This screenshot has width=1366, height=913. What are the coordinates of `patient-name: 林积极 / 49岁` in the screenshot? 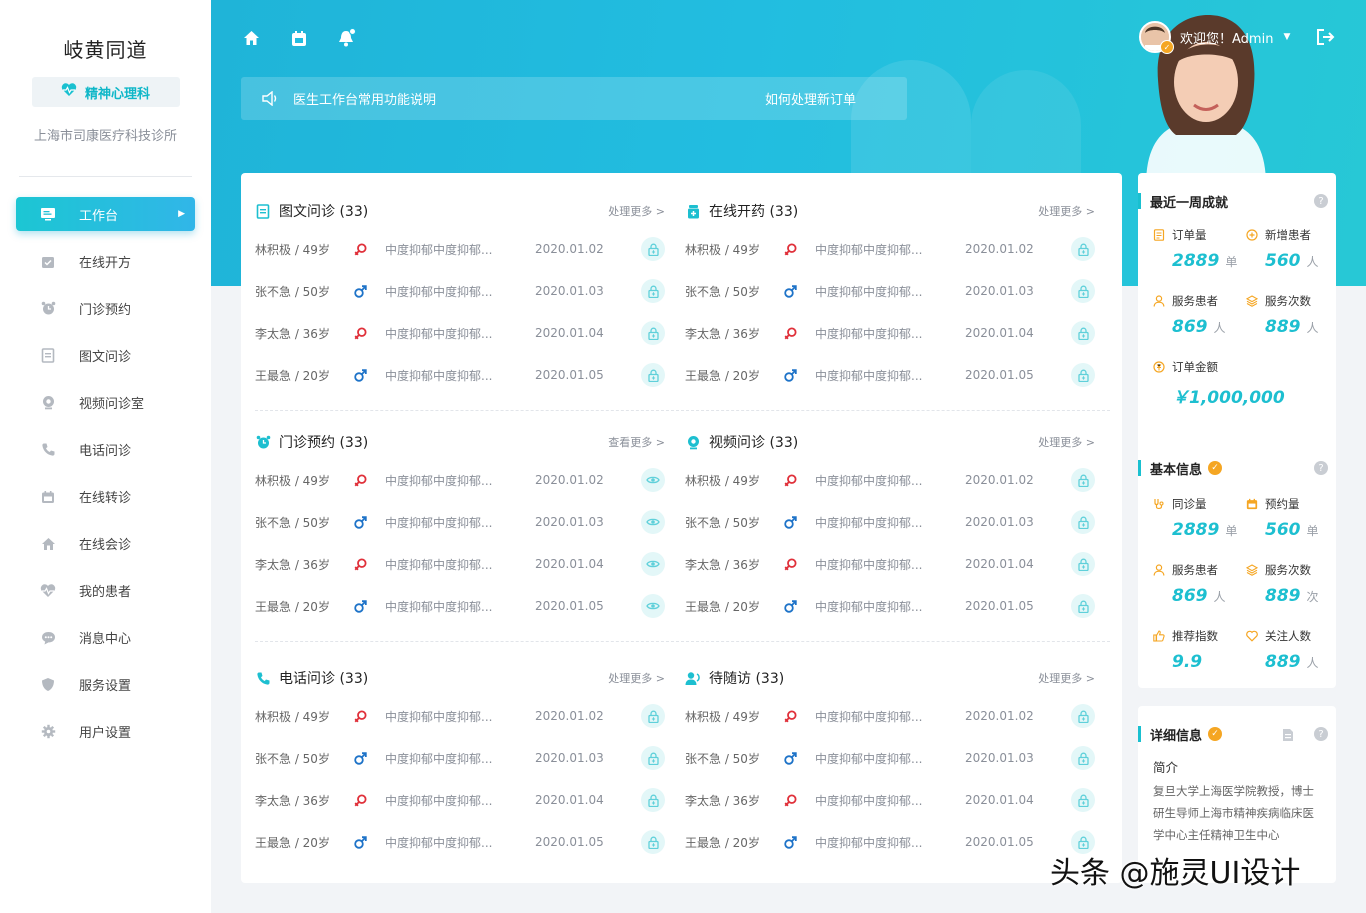 It's located at (292, 480).